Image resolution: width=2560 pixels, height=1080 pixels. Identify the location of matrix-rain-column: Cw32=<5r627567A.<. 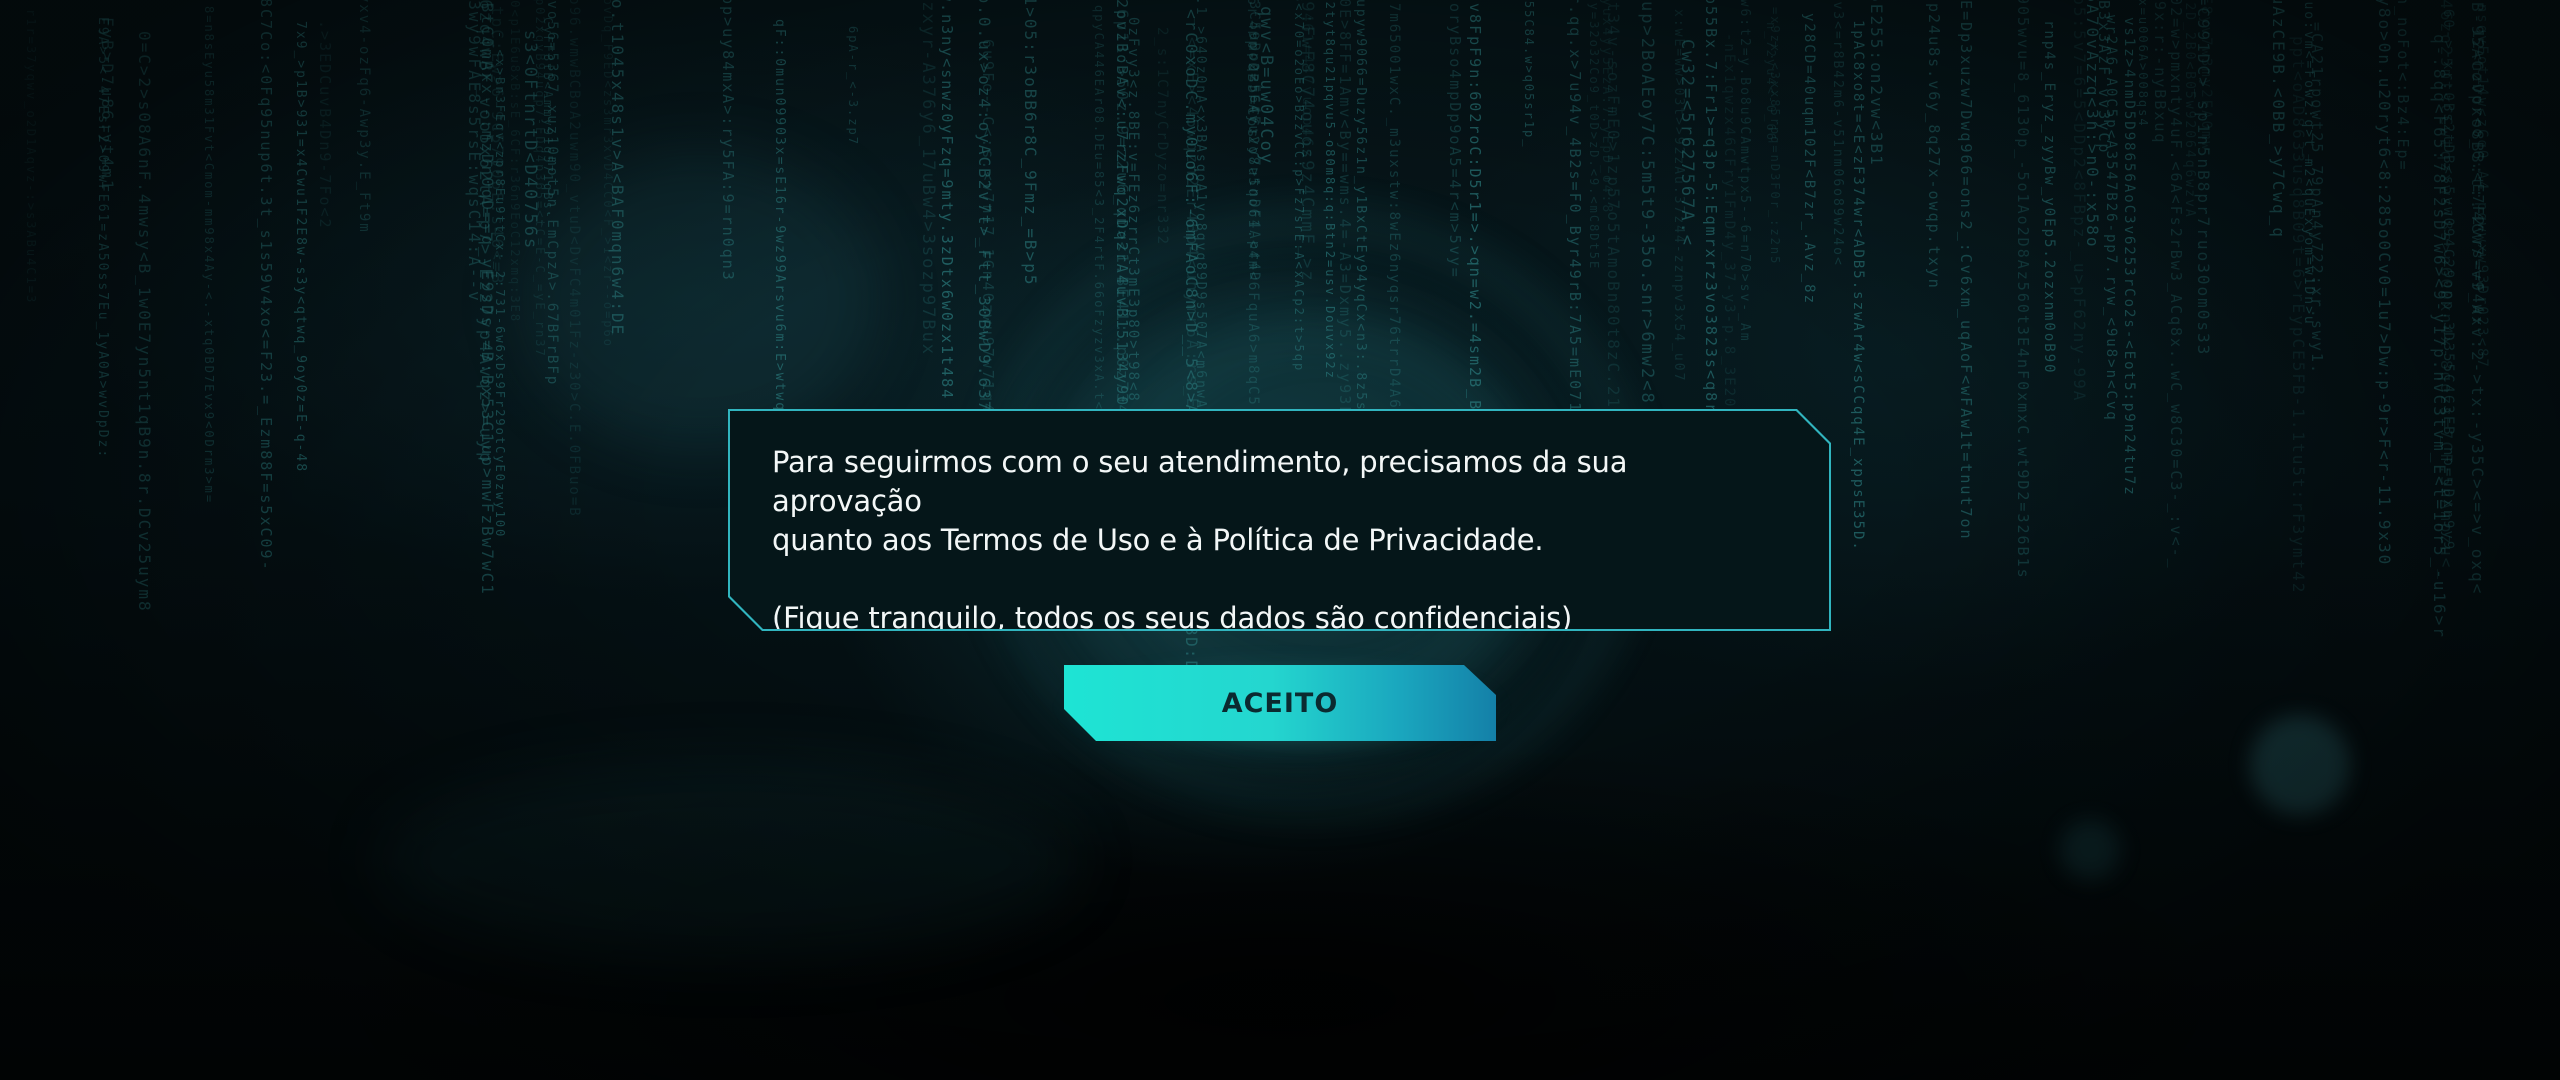
(1687, 143).